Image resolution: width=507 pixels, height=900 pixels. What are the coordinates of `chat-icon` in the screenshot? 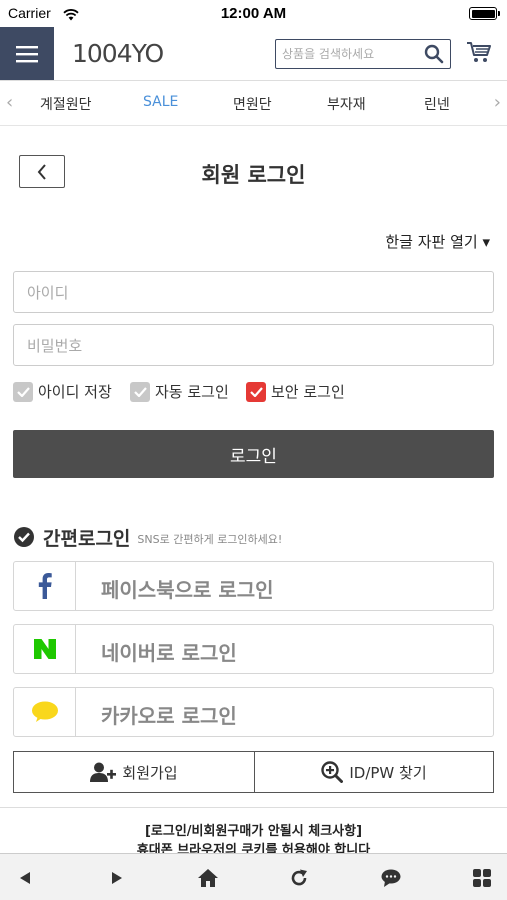 It's located at (391, 878).